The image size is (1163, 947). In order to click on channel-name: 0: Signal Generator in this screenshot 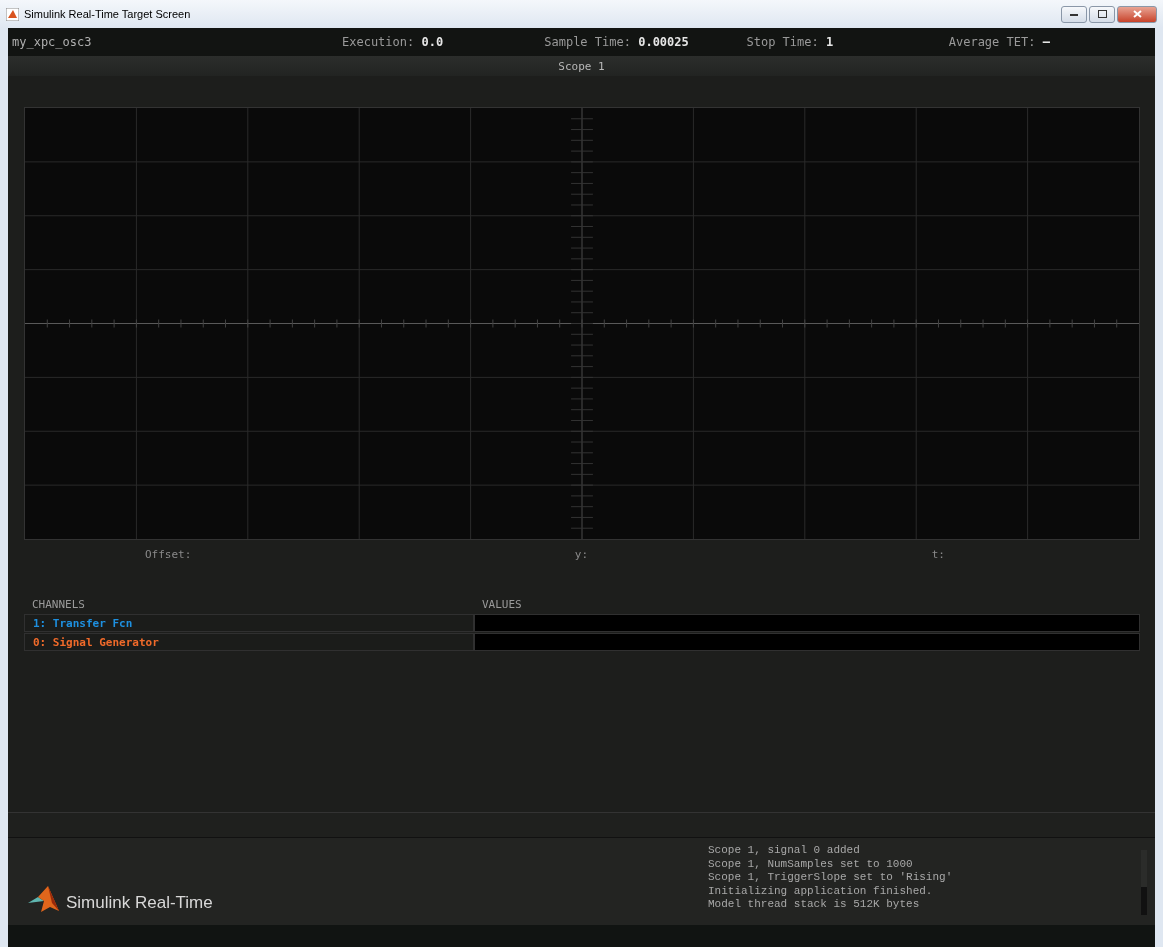, I will do `click(249, 642)`.